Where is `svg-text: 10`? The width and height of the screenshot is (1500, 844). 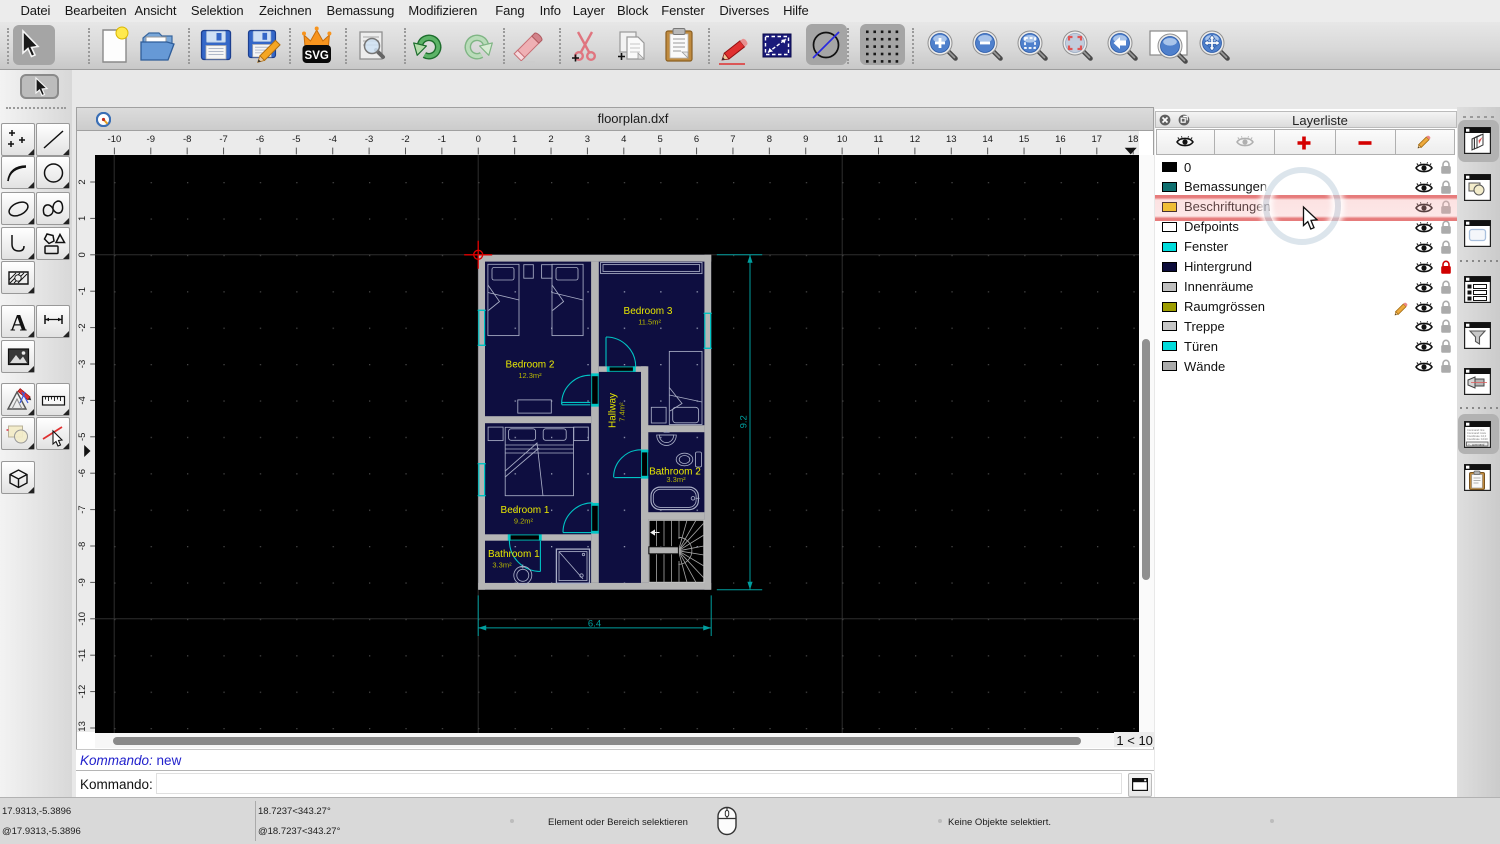
svg-text: 10 is located at coordinates (842, 139).